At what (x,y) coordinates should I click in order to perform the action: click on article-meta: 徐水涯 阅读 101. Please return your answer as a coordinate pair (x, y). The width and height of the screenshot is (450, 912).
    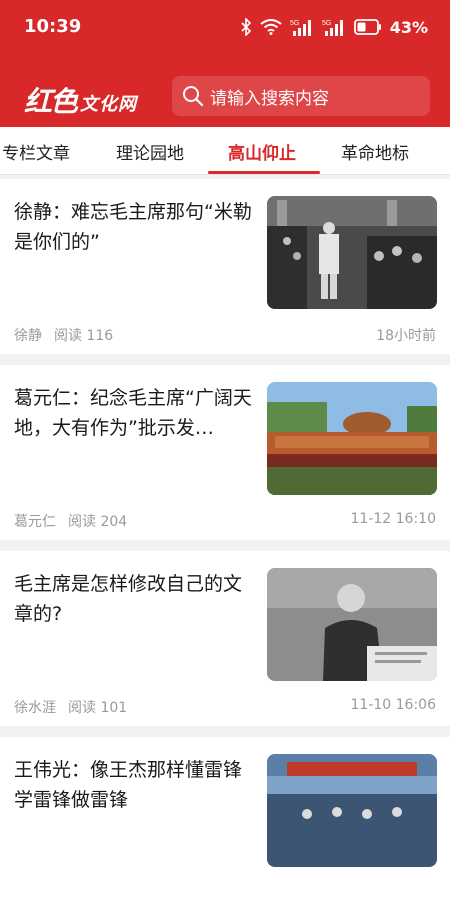
    Looking at the image, I should click on (70, 707).